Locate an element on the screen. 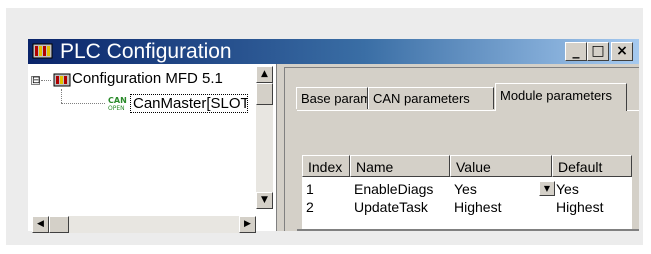  value-dropdown-icon: ▼ is located at coordinates (547, 188).